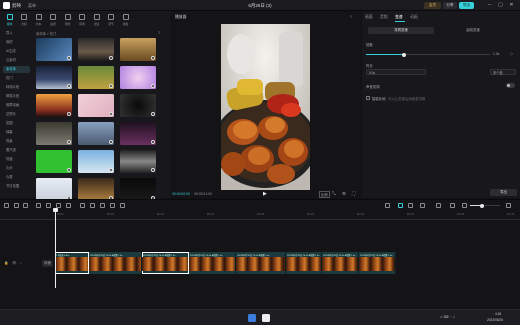 The image size is (520, 325). I want to click on property-tab: 动画, so click(414, 17).